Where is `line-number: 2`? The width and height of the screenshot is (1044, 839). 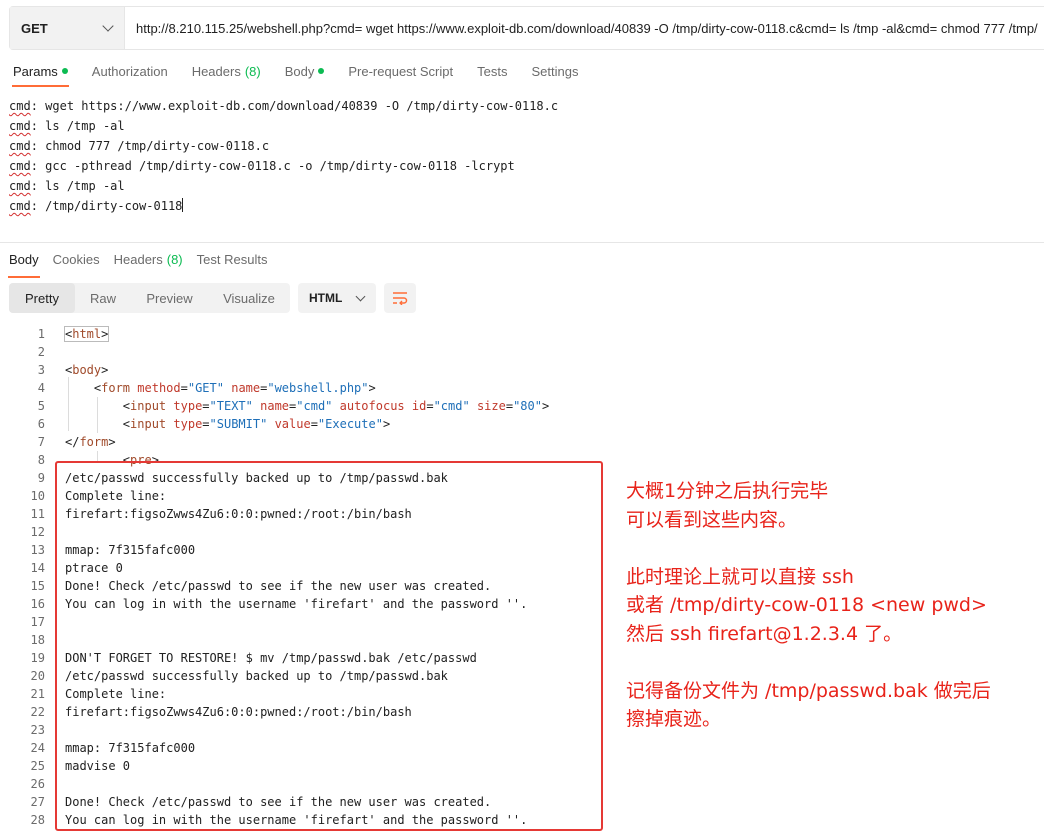 line-number: 2 is located at coordinates (41, 352).